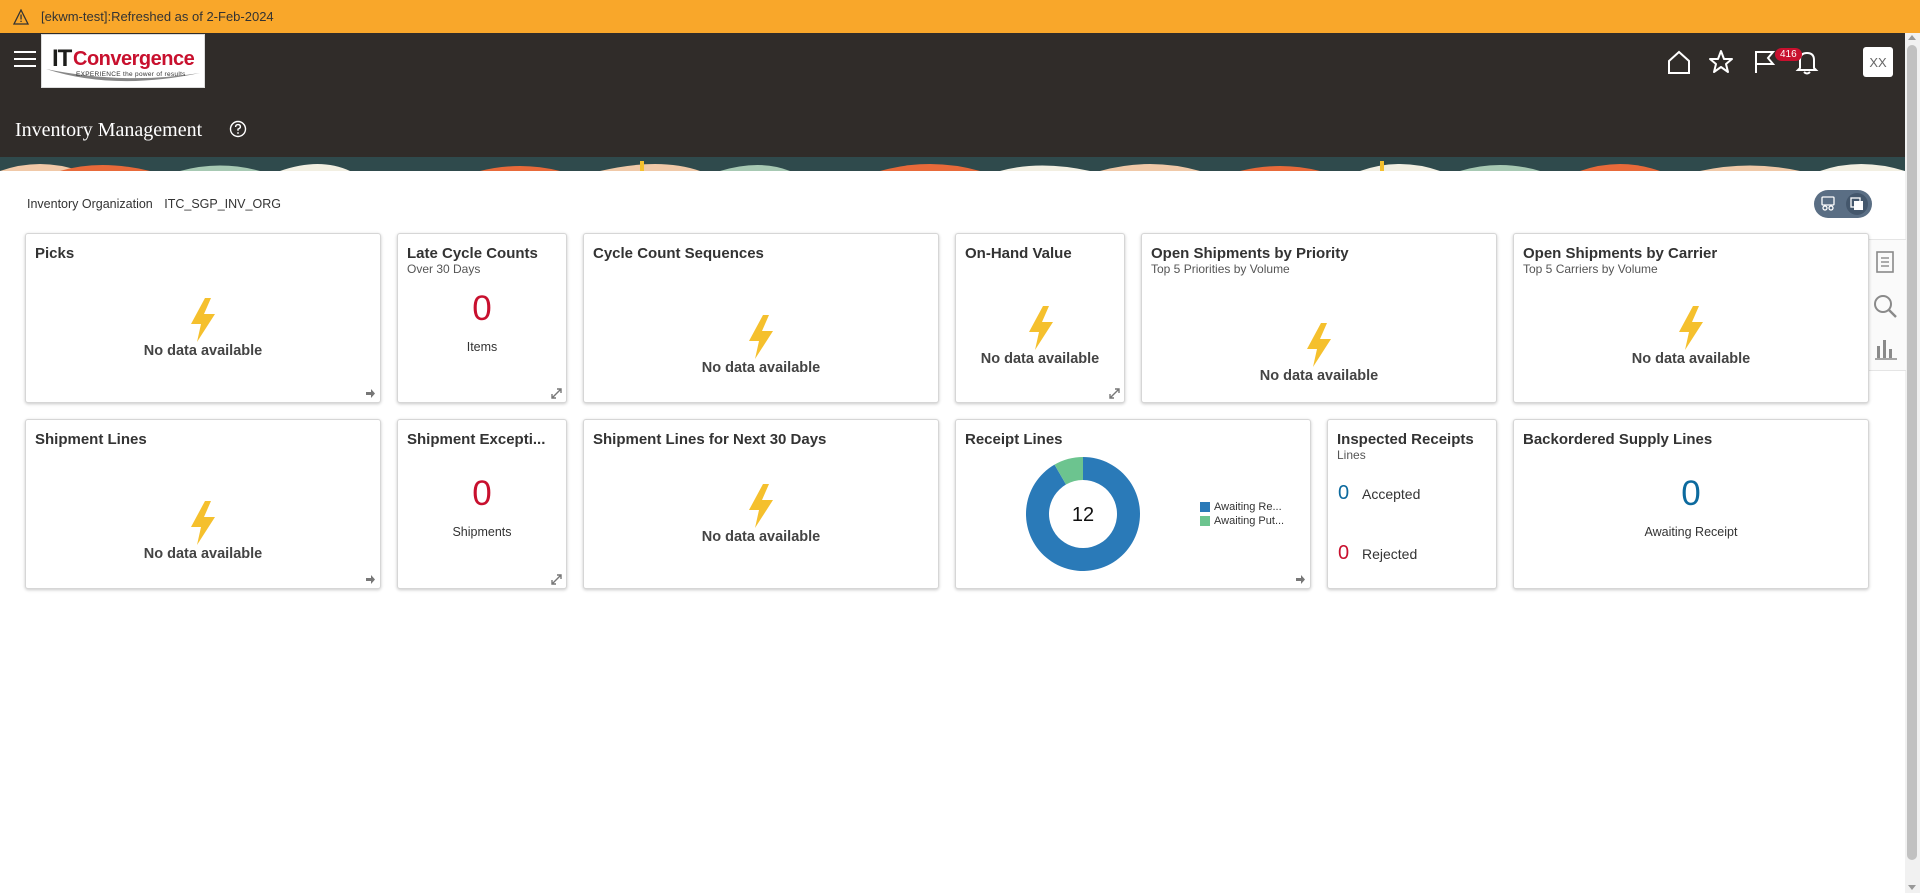 The height and width of the screenshot is (893, 1920). I want to click on accepted-row: 0 Accepted, so click(1379, 493).